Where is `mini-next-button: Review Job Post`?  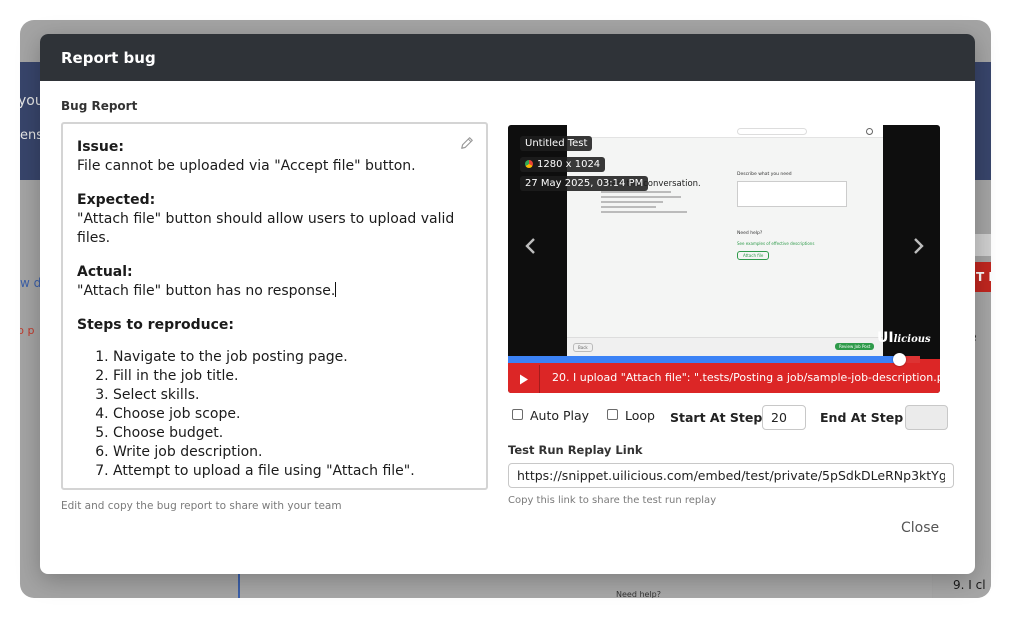
mini-next-button: Review Job Post is located at coordinates (855, 346).